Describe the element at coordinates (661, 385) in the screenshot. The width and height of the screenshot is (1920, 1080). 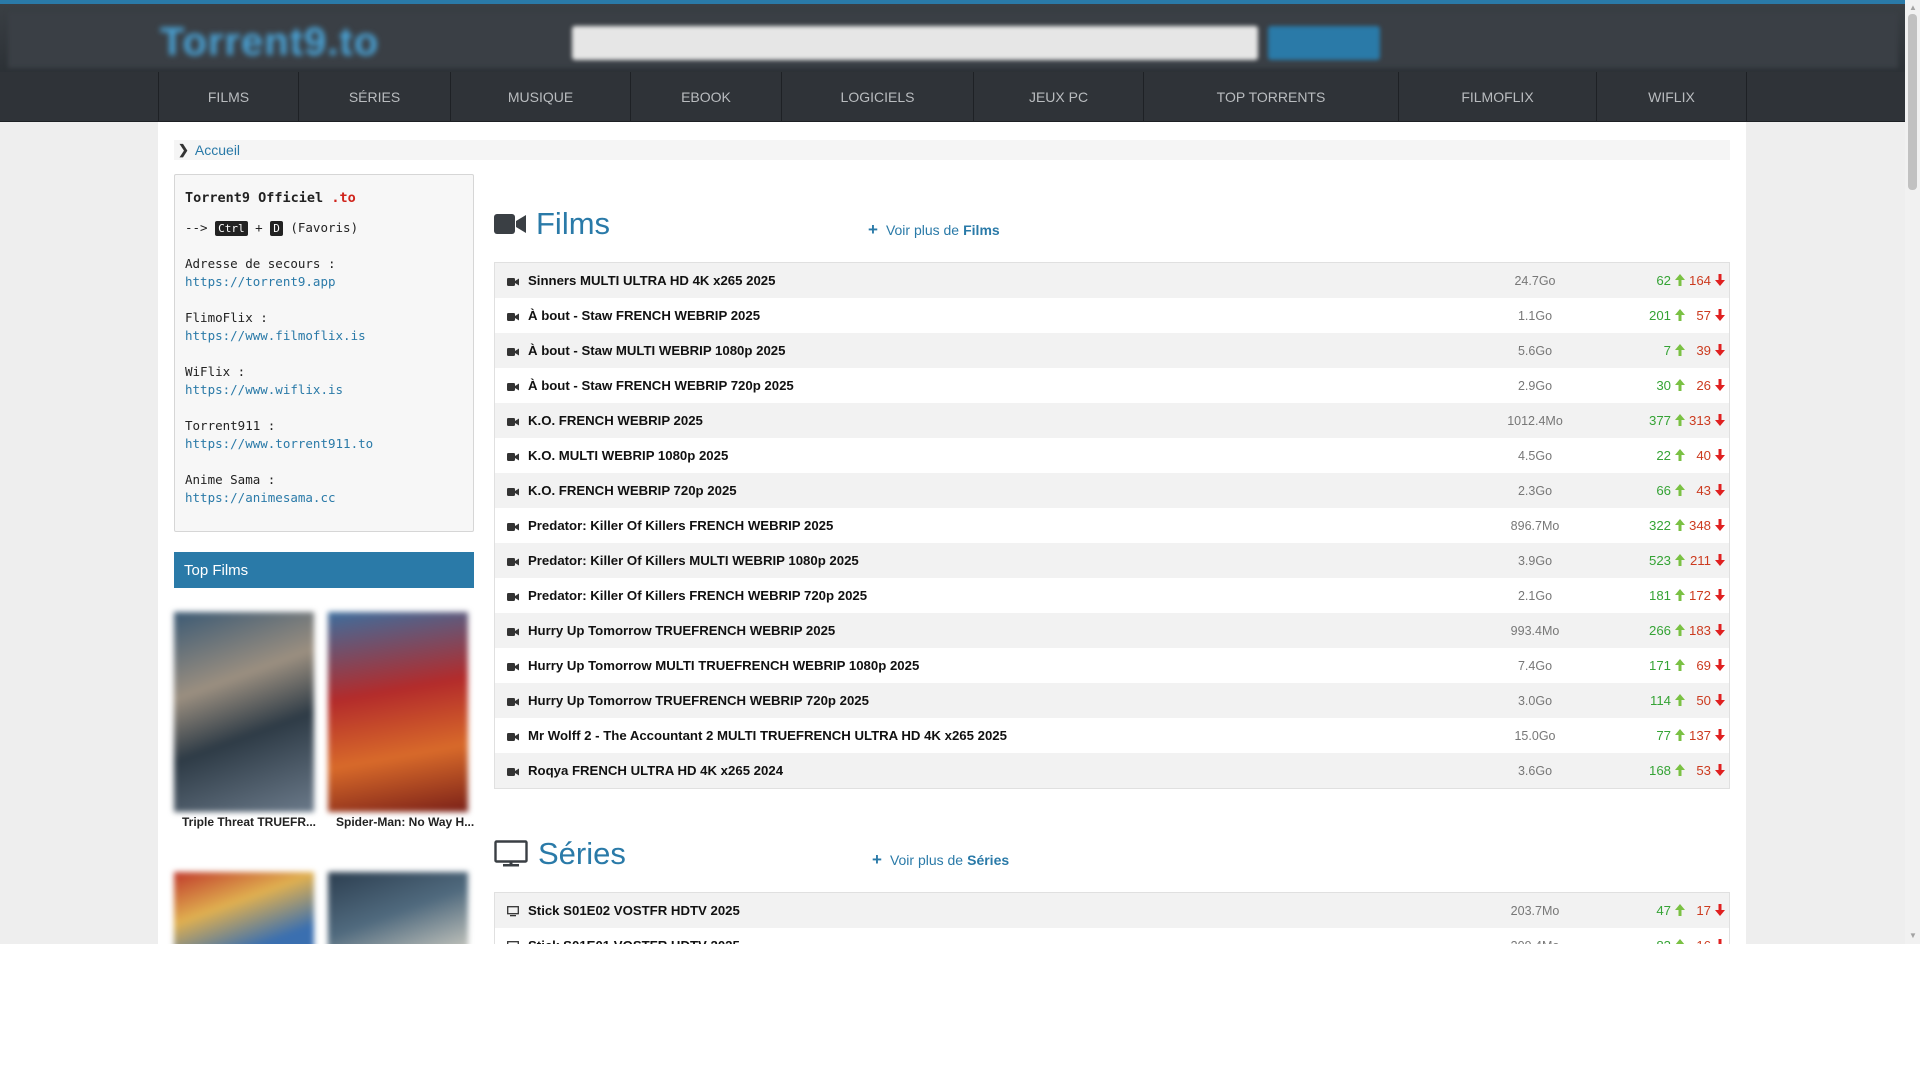
I see `torrent-name-link: À bout - Staw FRENCH WEBRIP 720p 2025` at that location.